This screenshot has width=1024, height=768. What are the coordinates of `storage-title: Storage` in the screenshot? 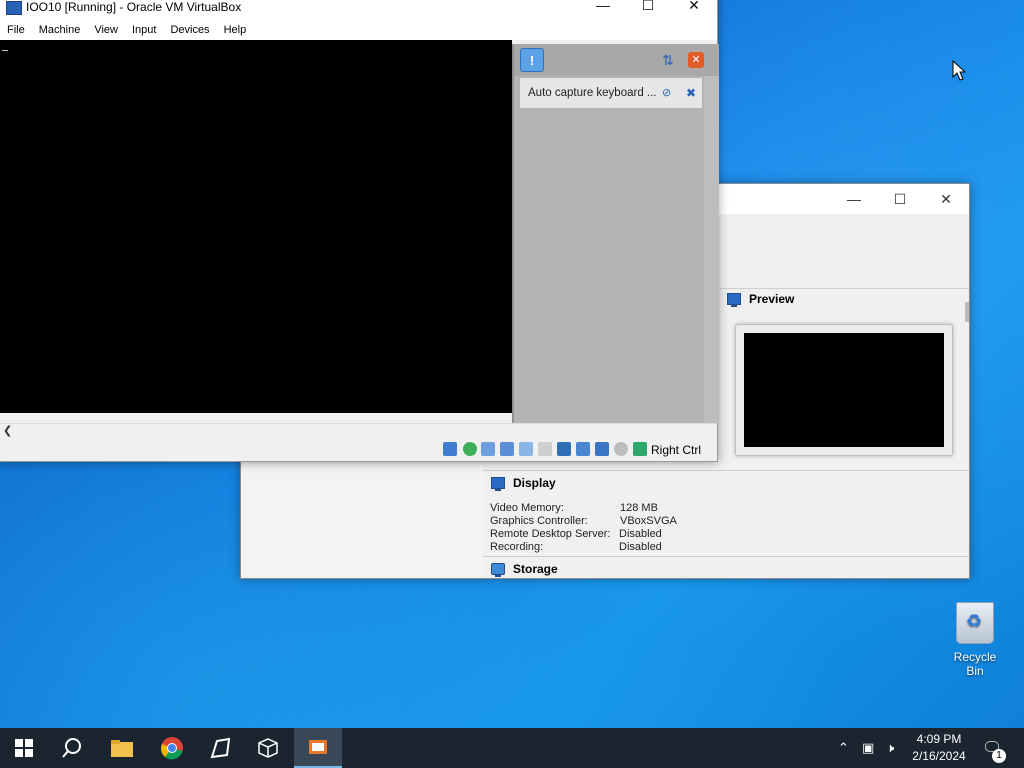 It's located at (535, 569).